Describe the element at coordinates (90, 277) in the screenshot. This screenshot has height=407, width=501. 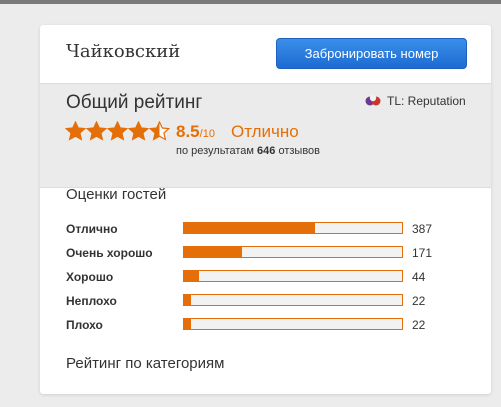
I see `rating-row-label: Хорошо` at that location.